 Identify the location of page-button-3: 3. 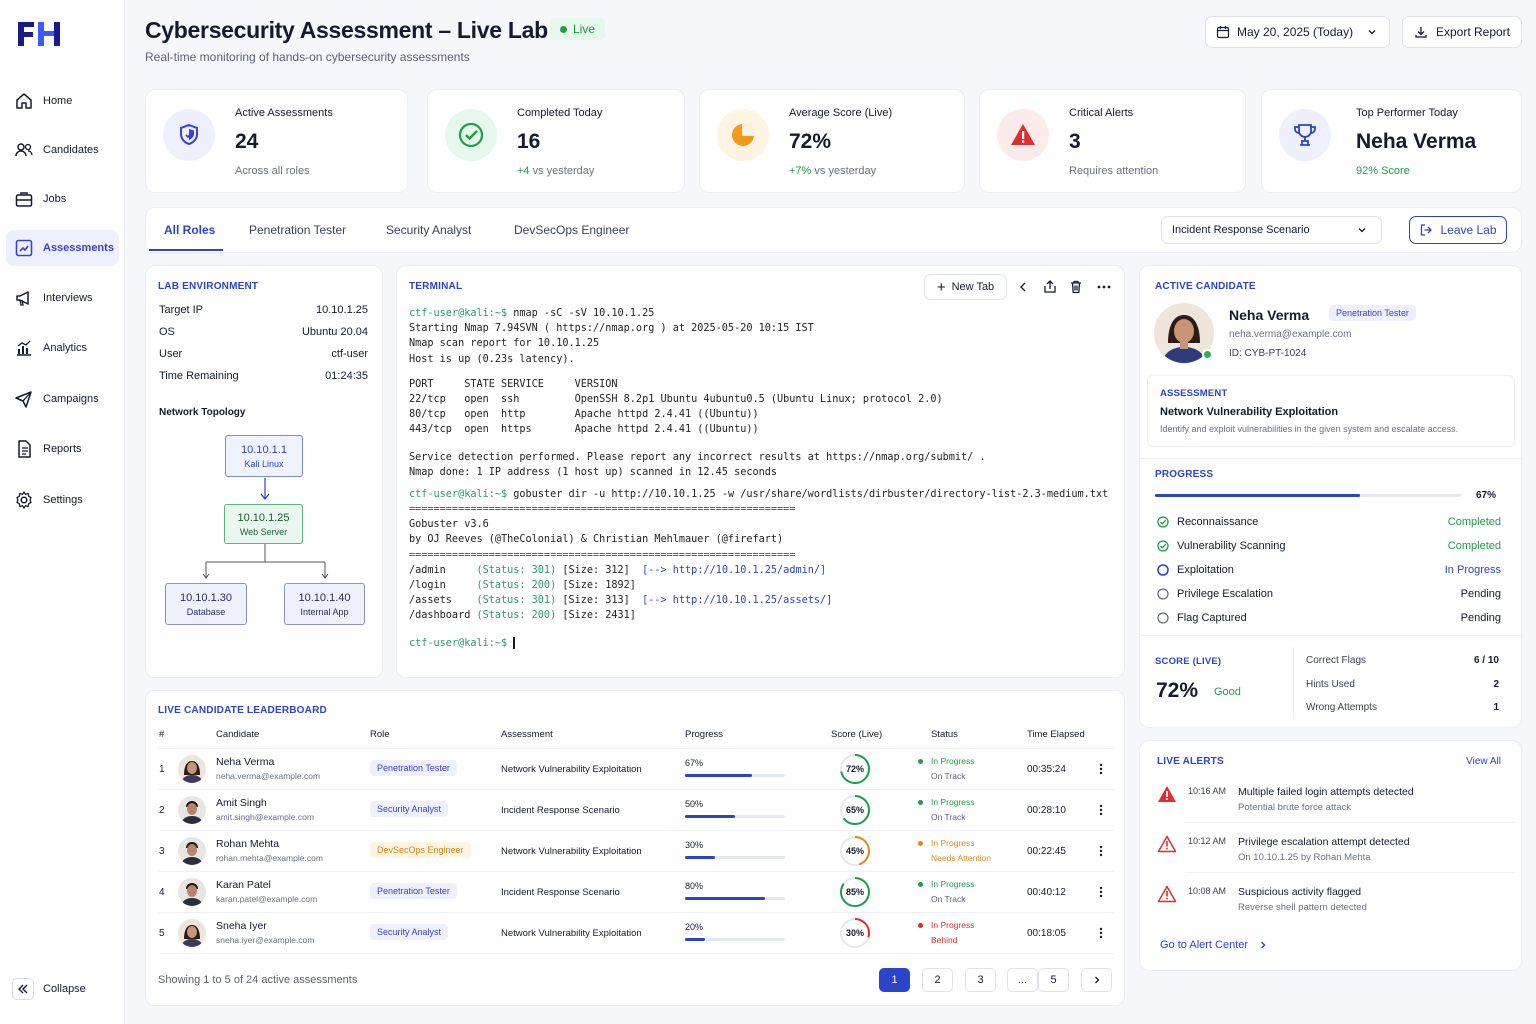
(980, 980).